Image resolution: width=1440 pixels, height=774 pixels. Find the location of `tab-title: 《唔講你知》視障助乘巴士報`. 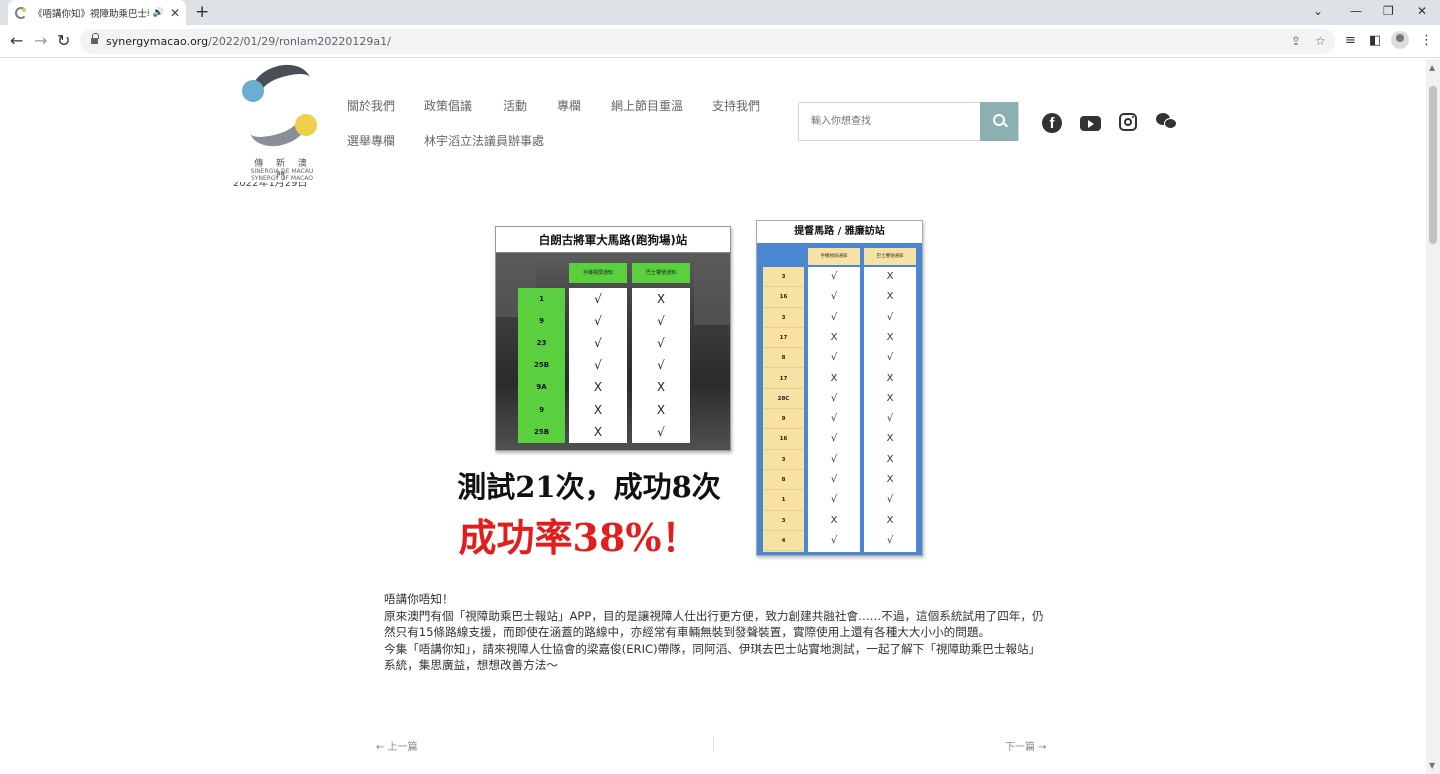

tab-title: 《唔講你知》視障助乘巴士報 is located at coordinates (91, 14).